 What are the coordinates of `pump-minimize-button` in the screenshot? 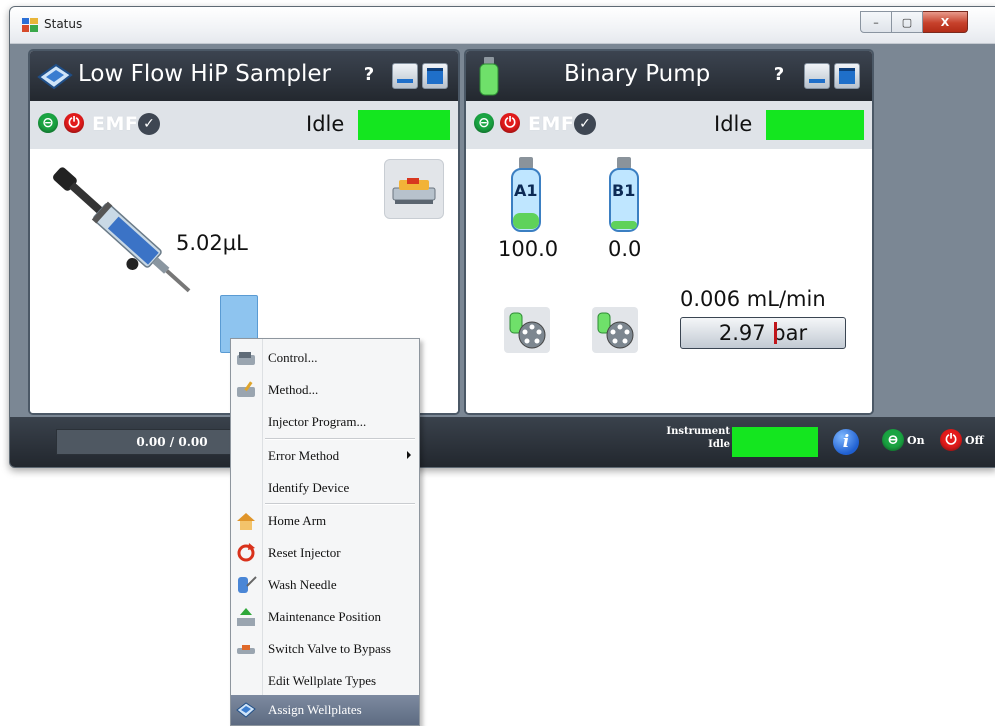 It's located at (817, 76).